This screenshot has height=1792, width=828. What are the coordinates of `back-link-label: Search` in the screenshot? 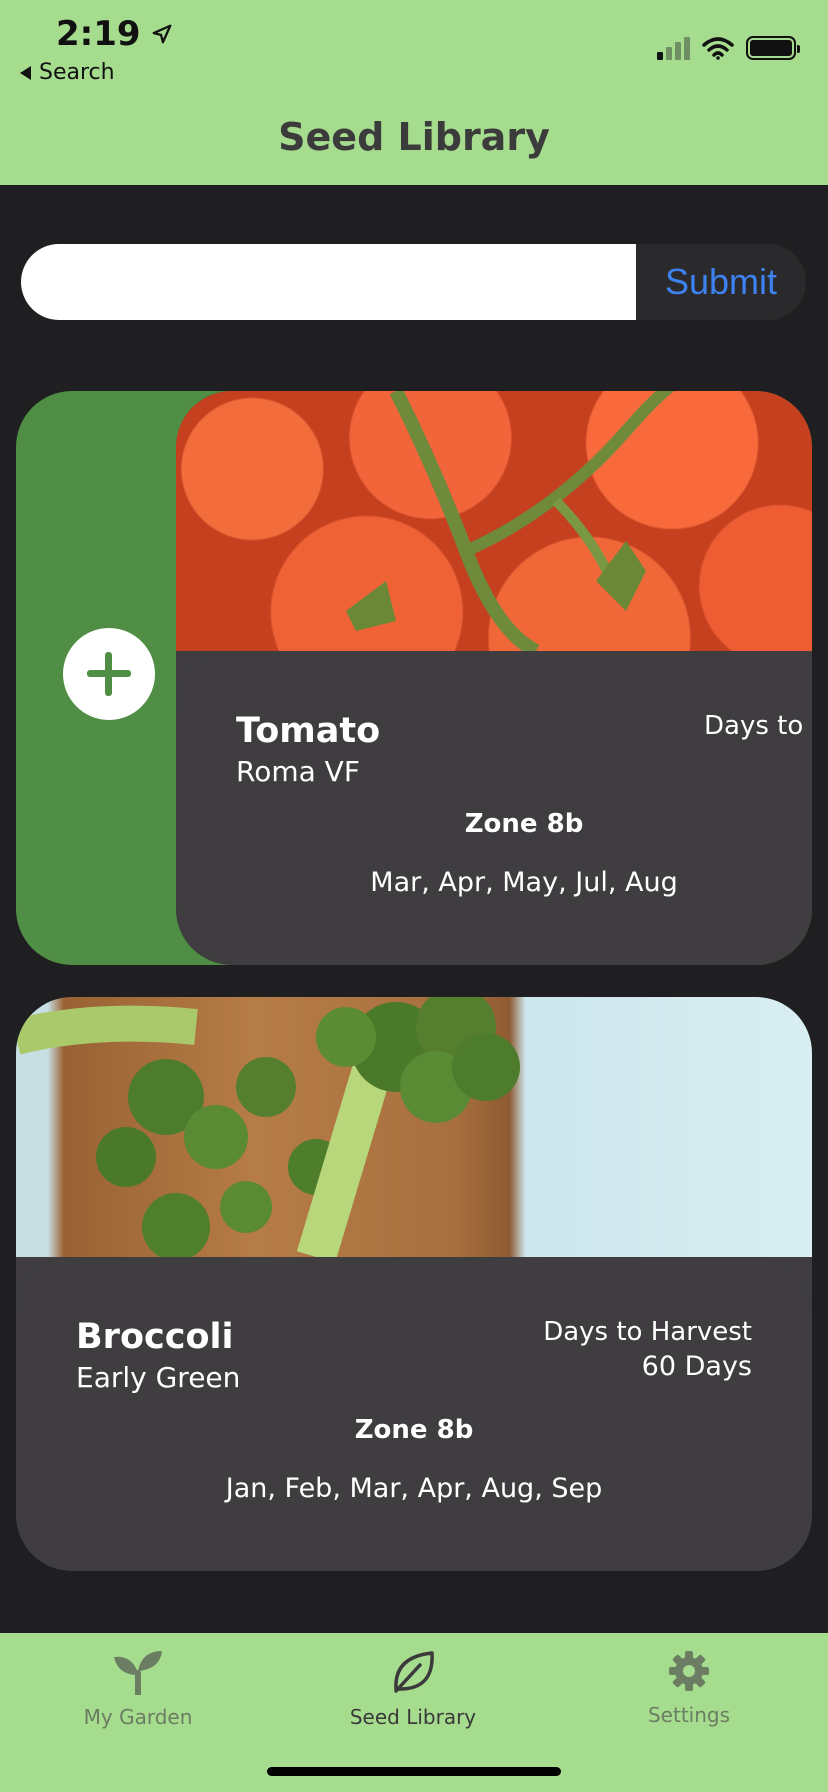 It's located at (77, 72).